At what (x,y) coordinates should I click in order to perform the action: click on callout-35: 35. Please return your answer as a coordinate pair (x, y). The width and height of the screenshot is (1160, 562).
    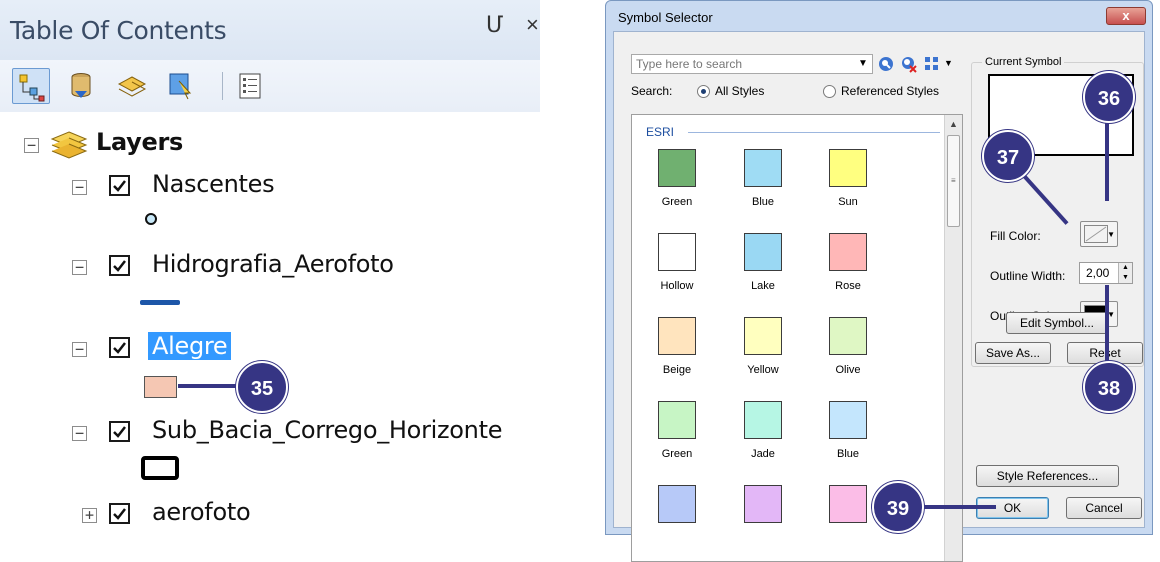
    Looking at the image, I should click on (262, 387).